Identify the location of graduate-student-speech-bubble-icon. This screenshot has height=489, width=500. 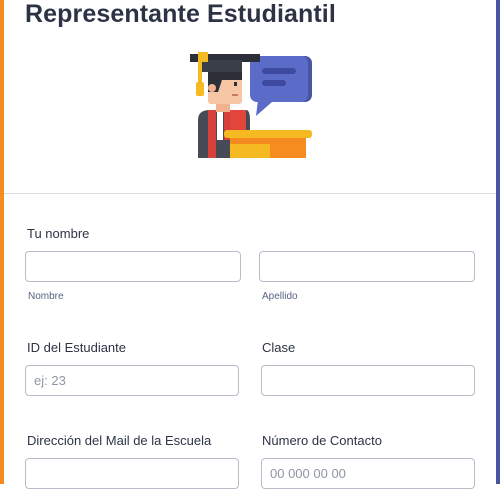
(251, 105).